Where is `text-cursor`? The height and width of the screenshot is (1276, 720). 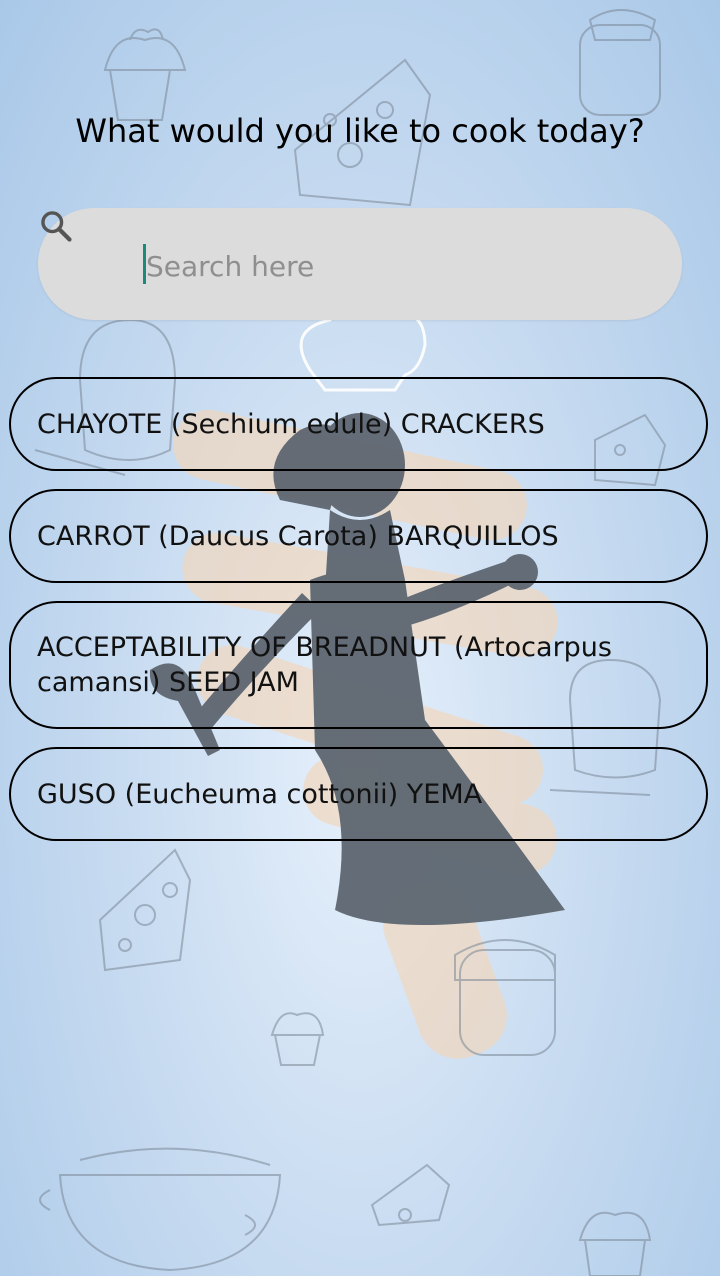
text-cursor is located at coordinates (144, 264).